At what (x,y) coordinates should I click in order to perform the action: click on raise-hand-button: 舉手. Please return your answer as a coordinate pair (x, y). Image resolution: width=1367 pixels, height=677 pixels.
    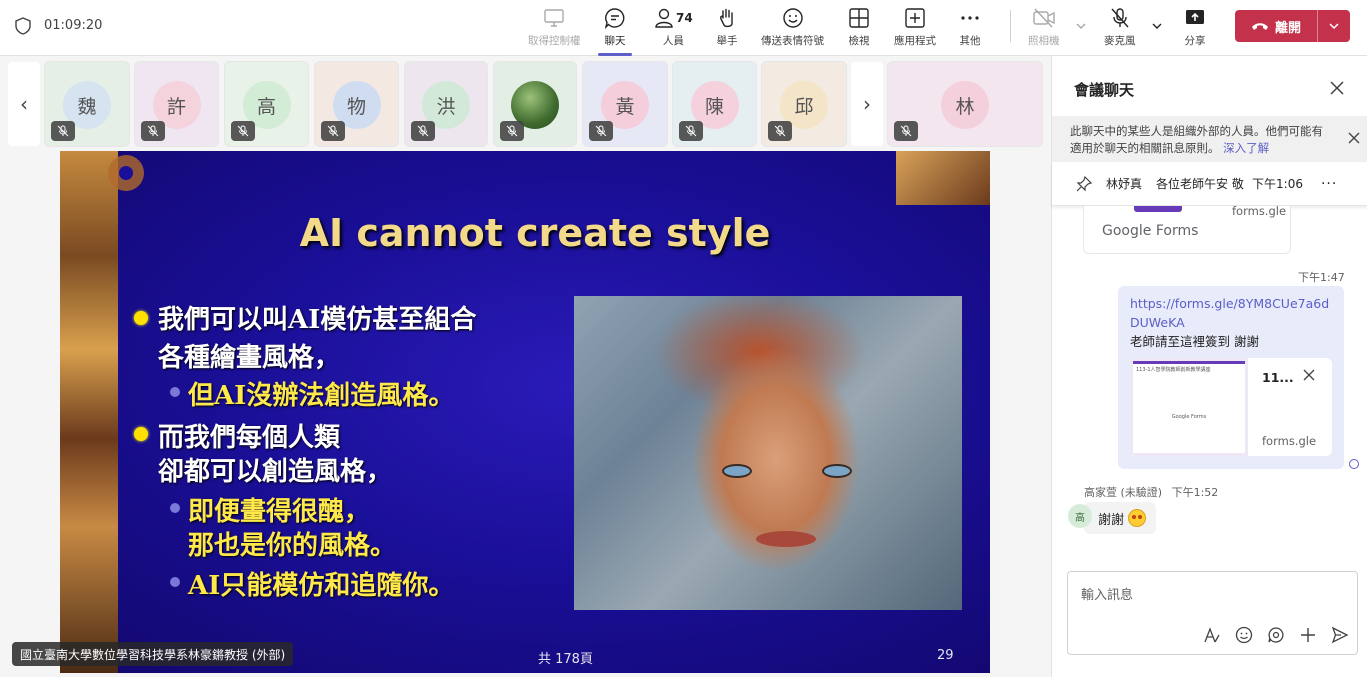
    Looking at the image, I should click on (727, 29).